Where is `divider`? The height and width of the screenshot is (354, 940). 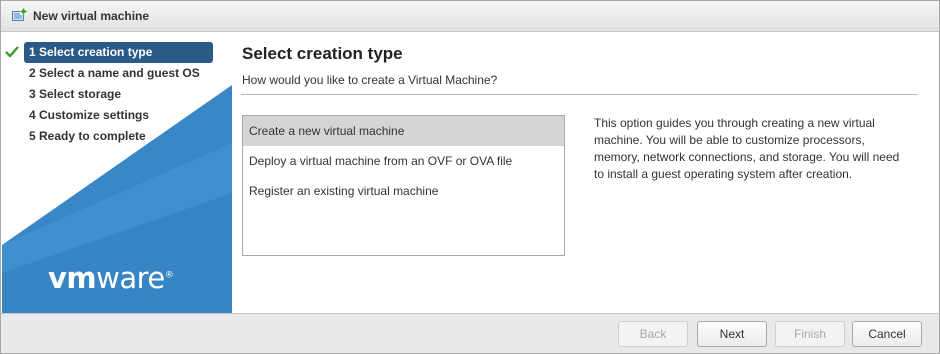
divider is located at coordinates (579, 94).